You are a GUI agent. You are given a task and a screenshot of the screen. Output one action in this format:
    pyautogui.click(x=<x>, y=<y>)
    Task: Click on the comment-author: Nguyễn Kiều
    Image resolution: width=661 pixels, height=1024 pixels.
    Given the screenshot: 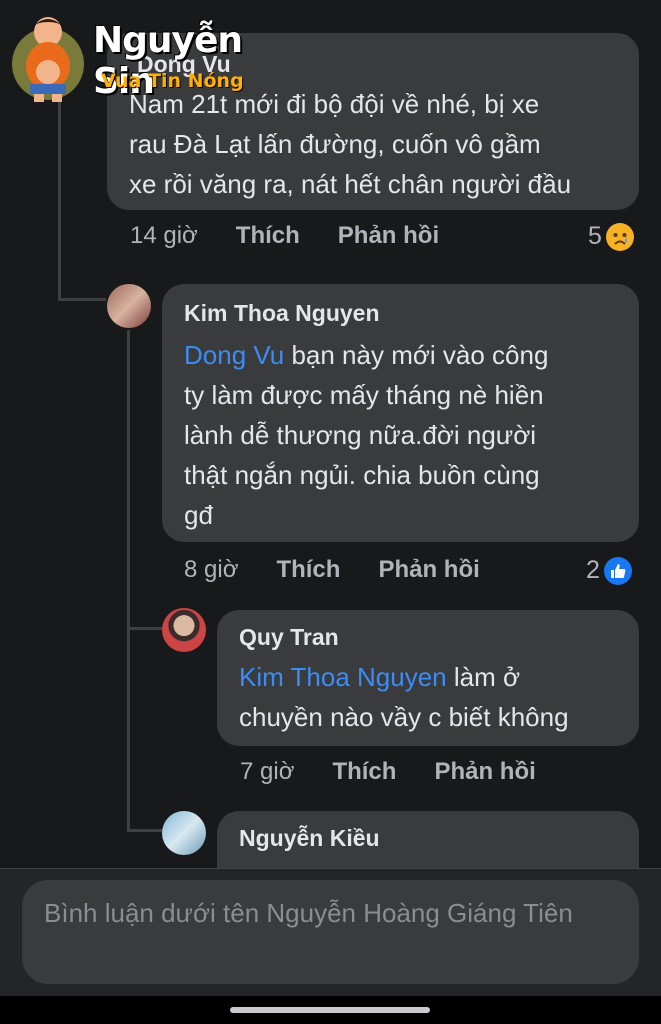 What is the action you would take?
    pyautogui.click(x=428, y=838)
    